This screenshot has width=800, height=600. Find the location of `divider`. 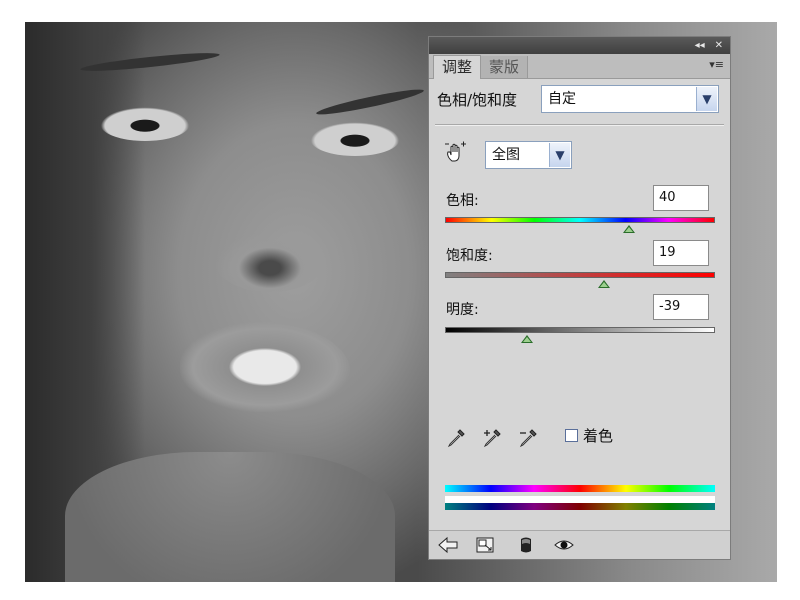

divider is located at coordinates (579, 125).